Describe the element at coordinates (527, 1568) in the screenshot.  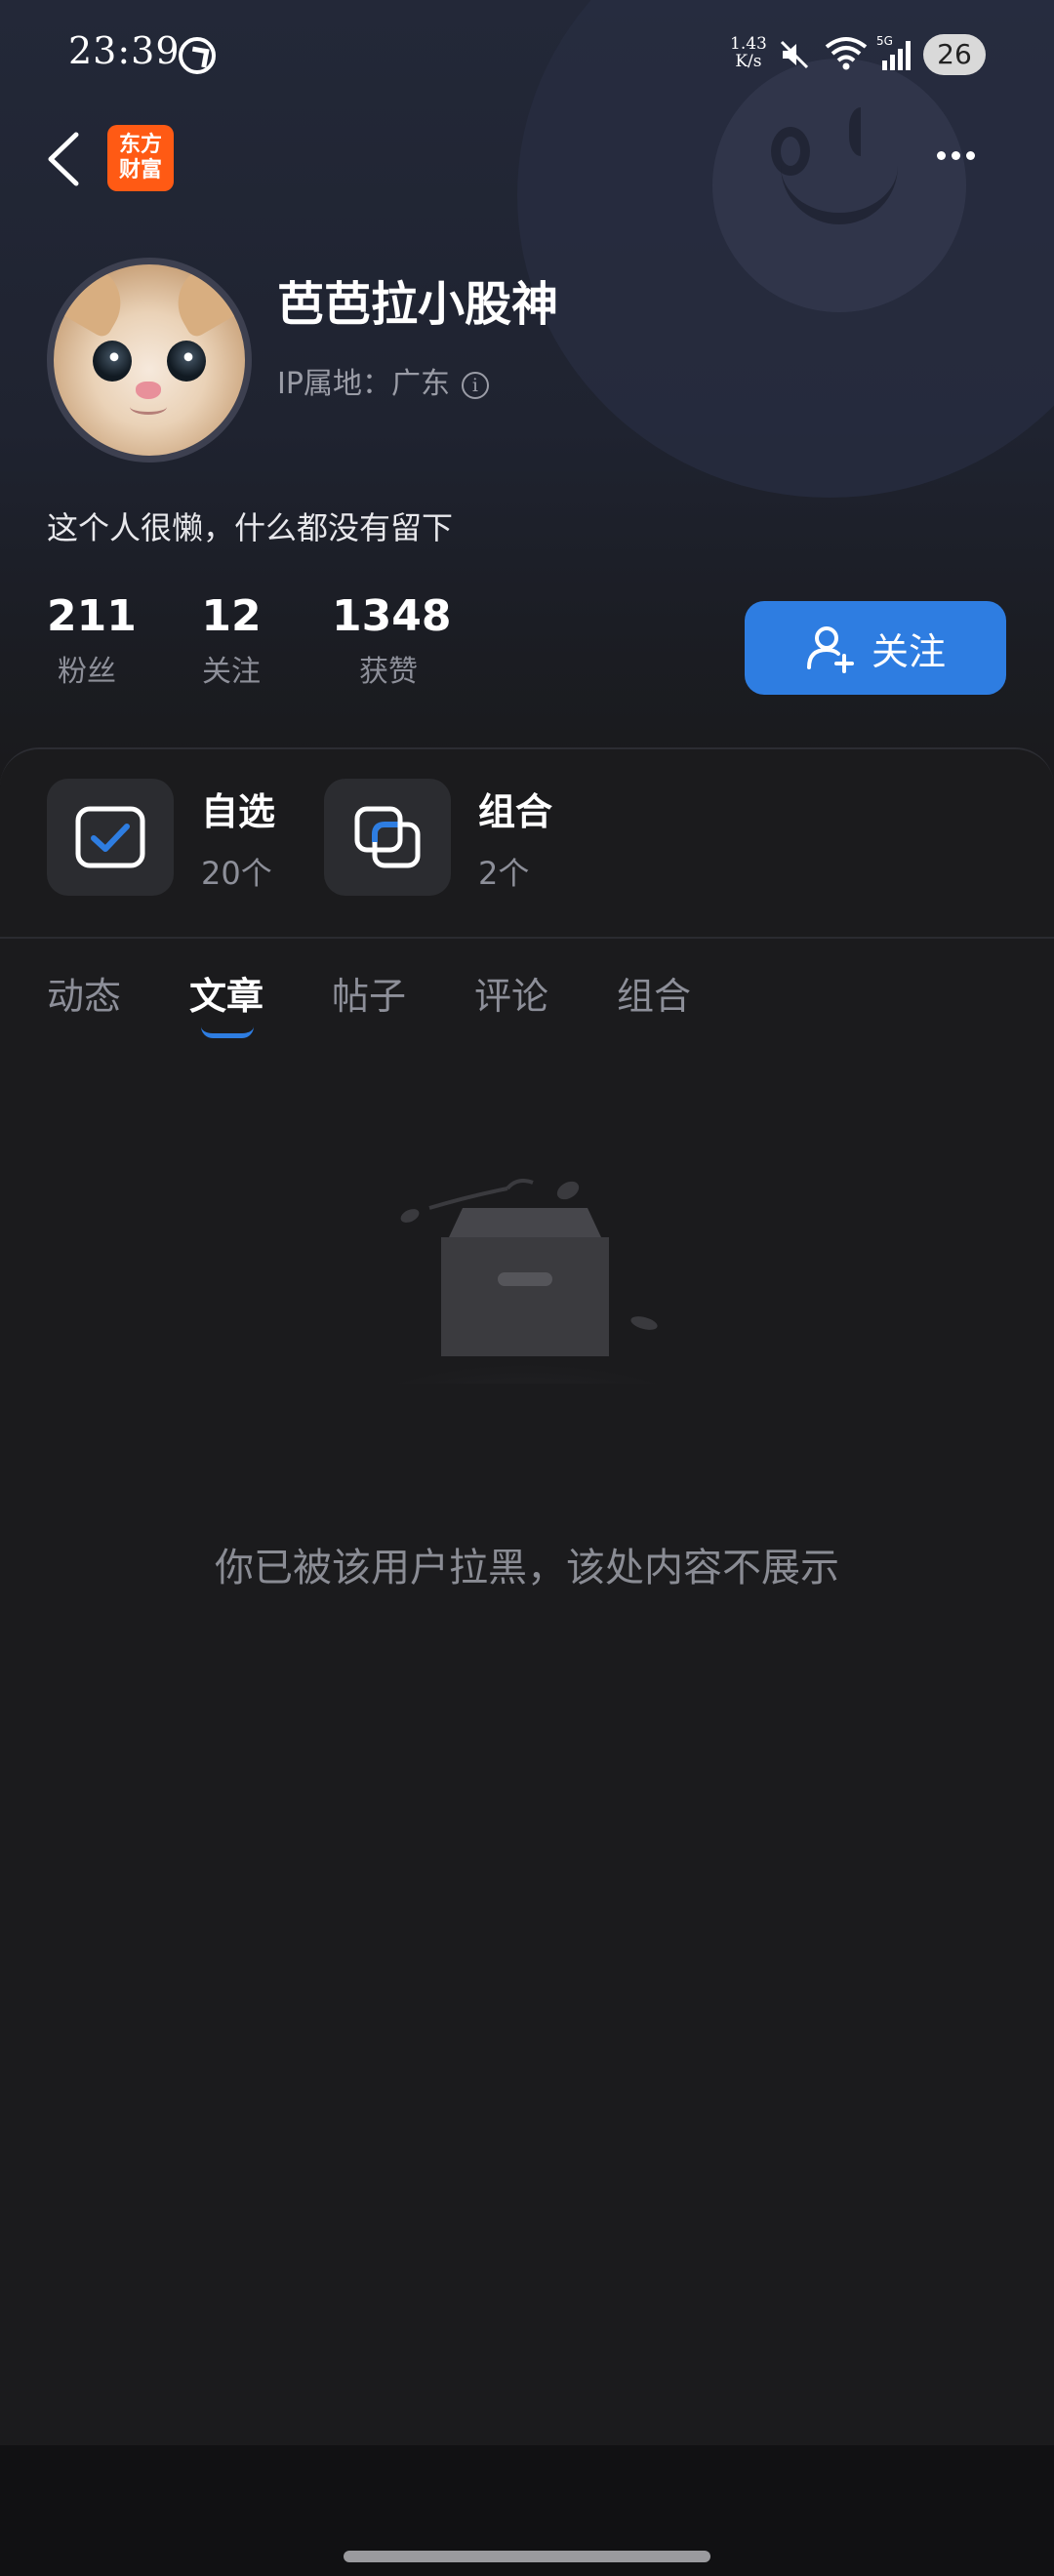
I see `empty-state-message: 你已被该用户拉黑，该处内容不展示` at that location.